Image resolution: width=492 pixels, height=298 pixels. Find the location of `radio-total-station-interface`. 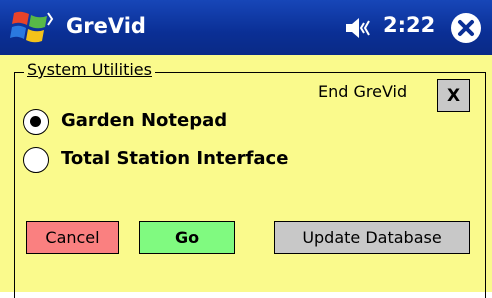

radio-total-station-interface is located at coordinates (36, 160).